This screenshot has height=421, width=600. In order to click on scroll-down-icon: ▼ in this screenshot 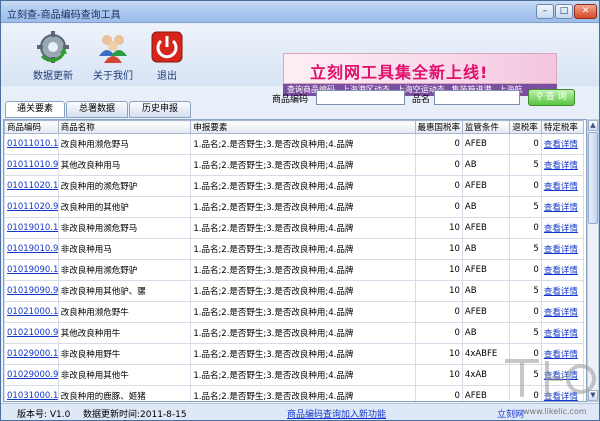, I will do `click(593, 395)`.